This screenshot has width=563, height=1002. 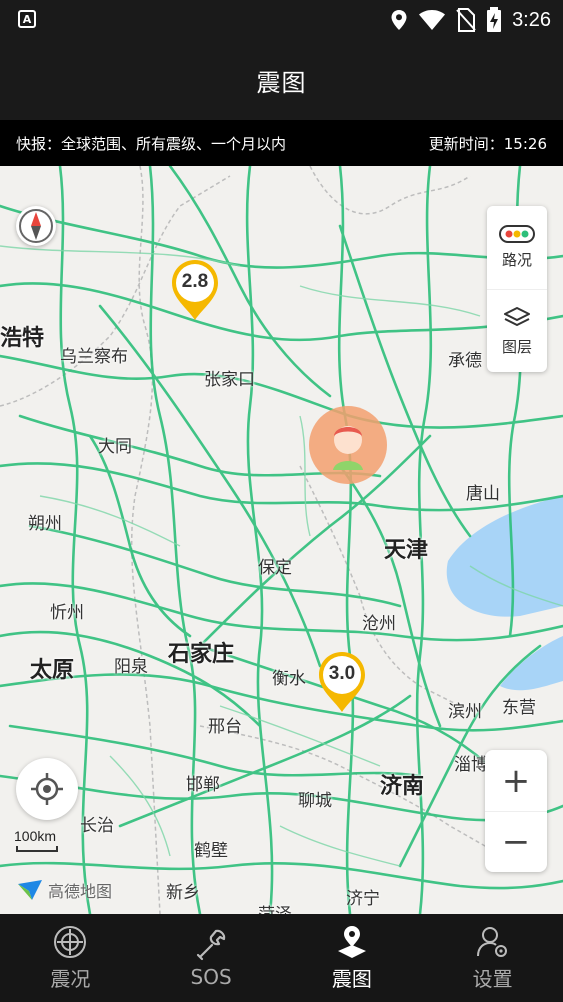 I want to click on nav-item-quake-status: 震况, so click(x=70, y=958).